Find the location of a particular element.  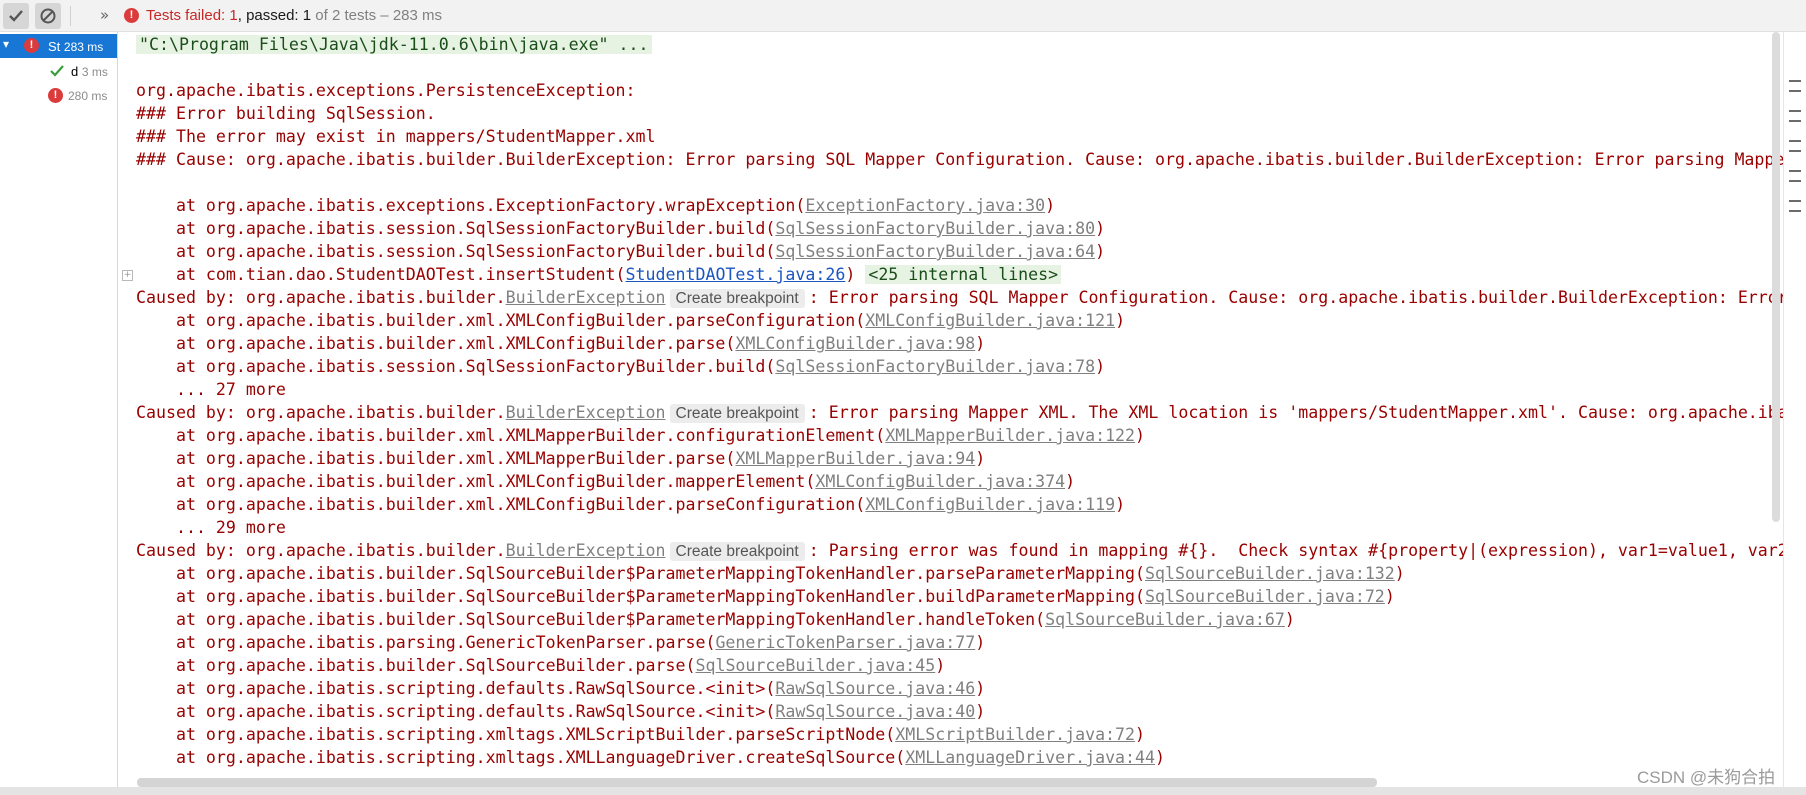

horizontal-scrollbar is located at coordinates (757, 782).